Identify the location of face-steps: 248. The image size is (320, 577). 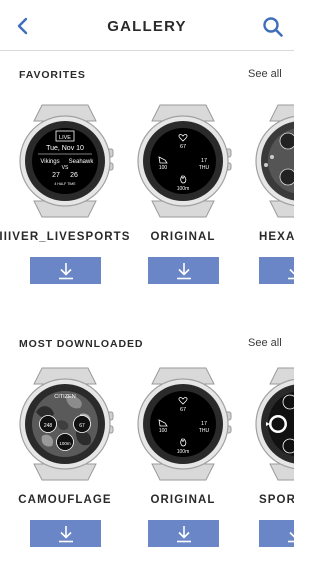
(48, 426).